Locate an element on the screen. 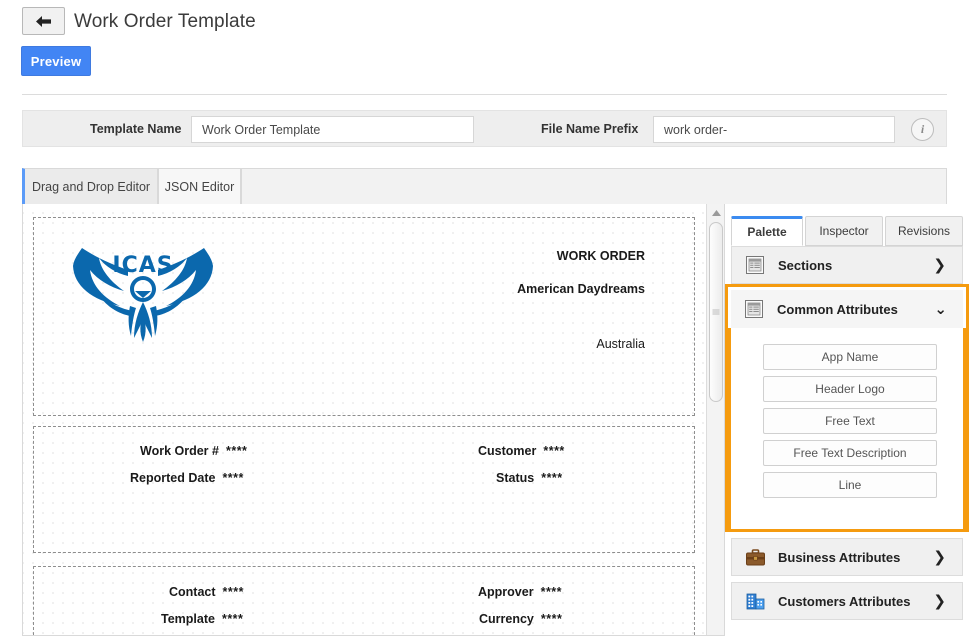 The image size is (969, 636). template-name-input is located at coordinates (332, 129).